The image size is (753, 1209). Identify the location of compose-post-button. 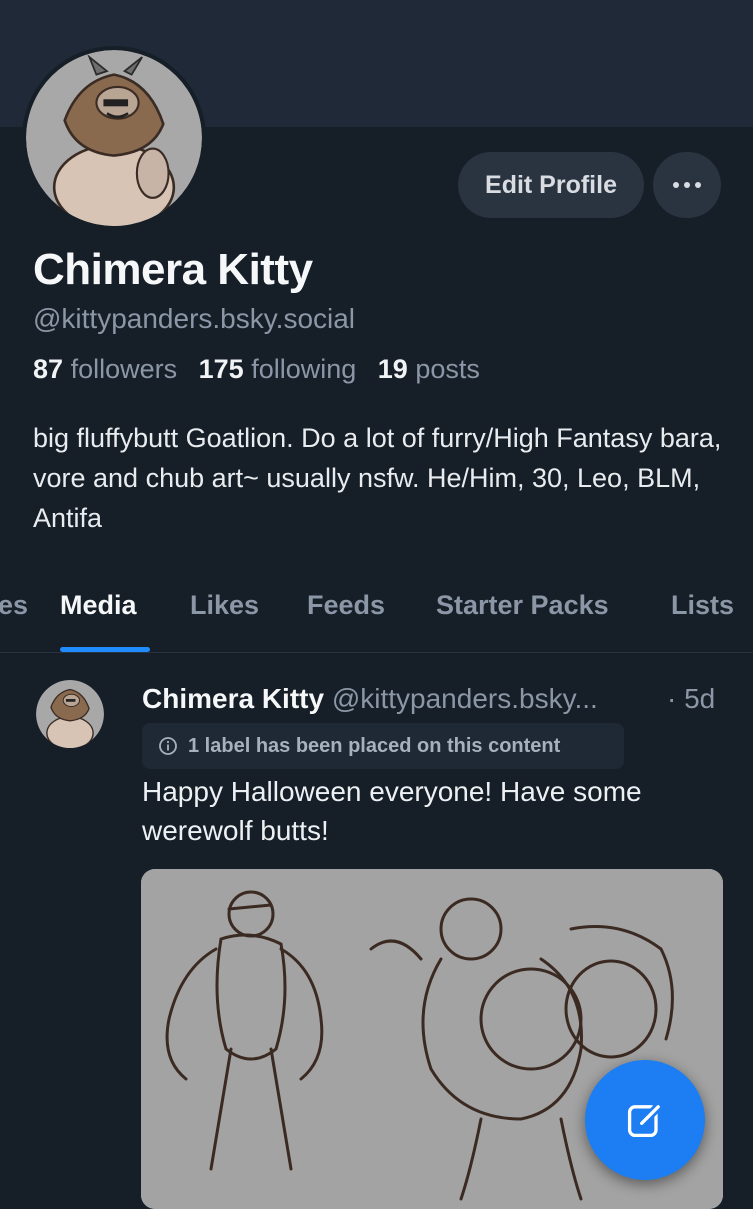
(645, 1120).